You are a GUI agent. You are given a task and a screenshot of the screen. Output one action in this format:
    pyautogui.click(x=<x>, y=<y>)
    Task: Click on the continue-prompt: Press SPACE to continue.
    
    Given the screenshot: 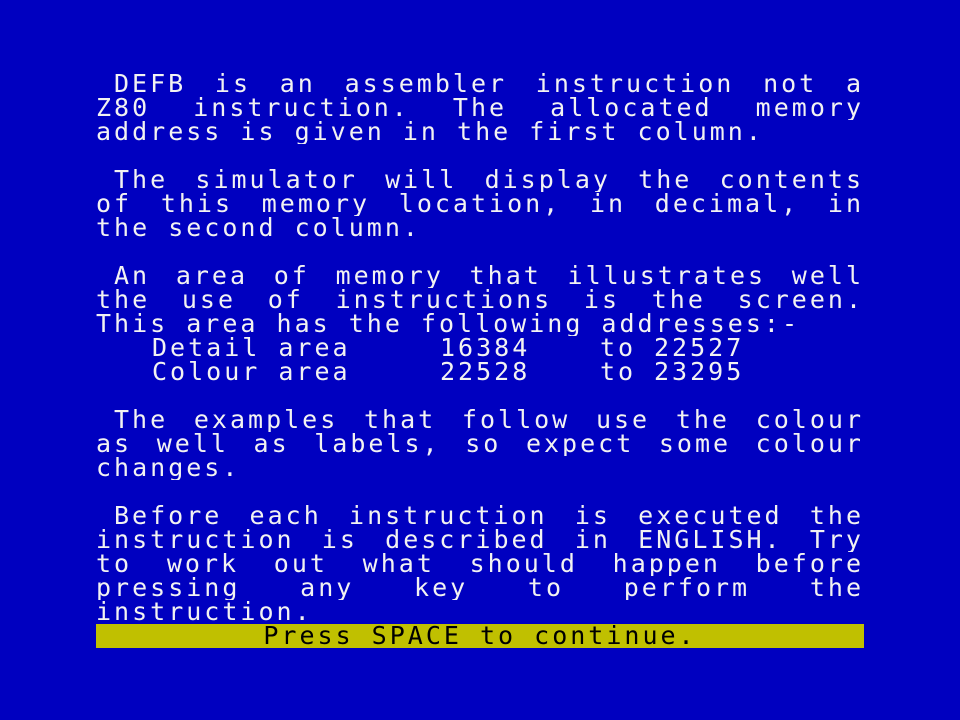 What is the action you would take?
    pyautogui.click(x=480, y=635)
    